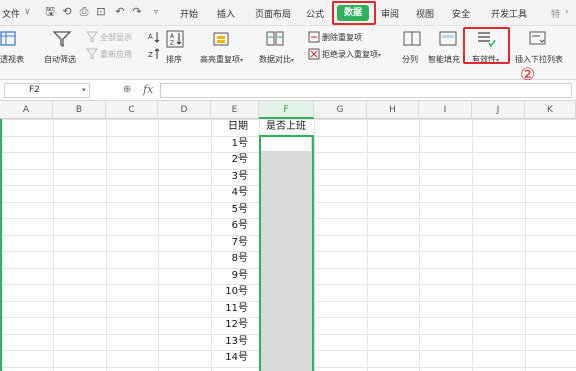  Describe the element at coordinates (127, 89) in the screenshot. I see `zoom-search-icon: ⊕` at that location.